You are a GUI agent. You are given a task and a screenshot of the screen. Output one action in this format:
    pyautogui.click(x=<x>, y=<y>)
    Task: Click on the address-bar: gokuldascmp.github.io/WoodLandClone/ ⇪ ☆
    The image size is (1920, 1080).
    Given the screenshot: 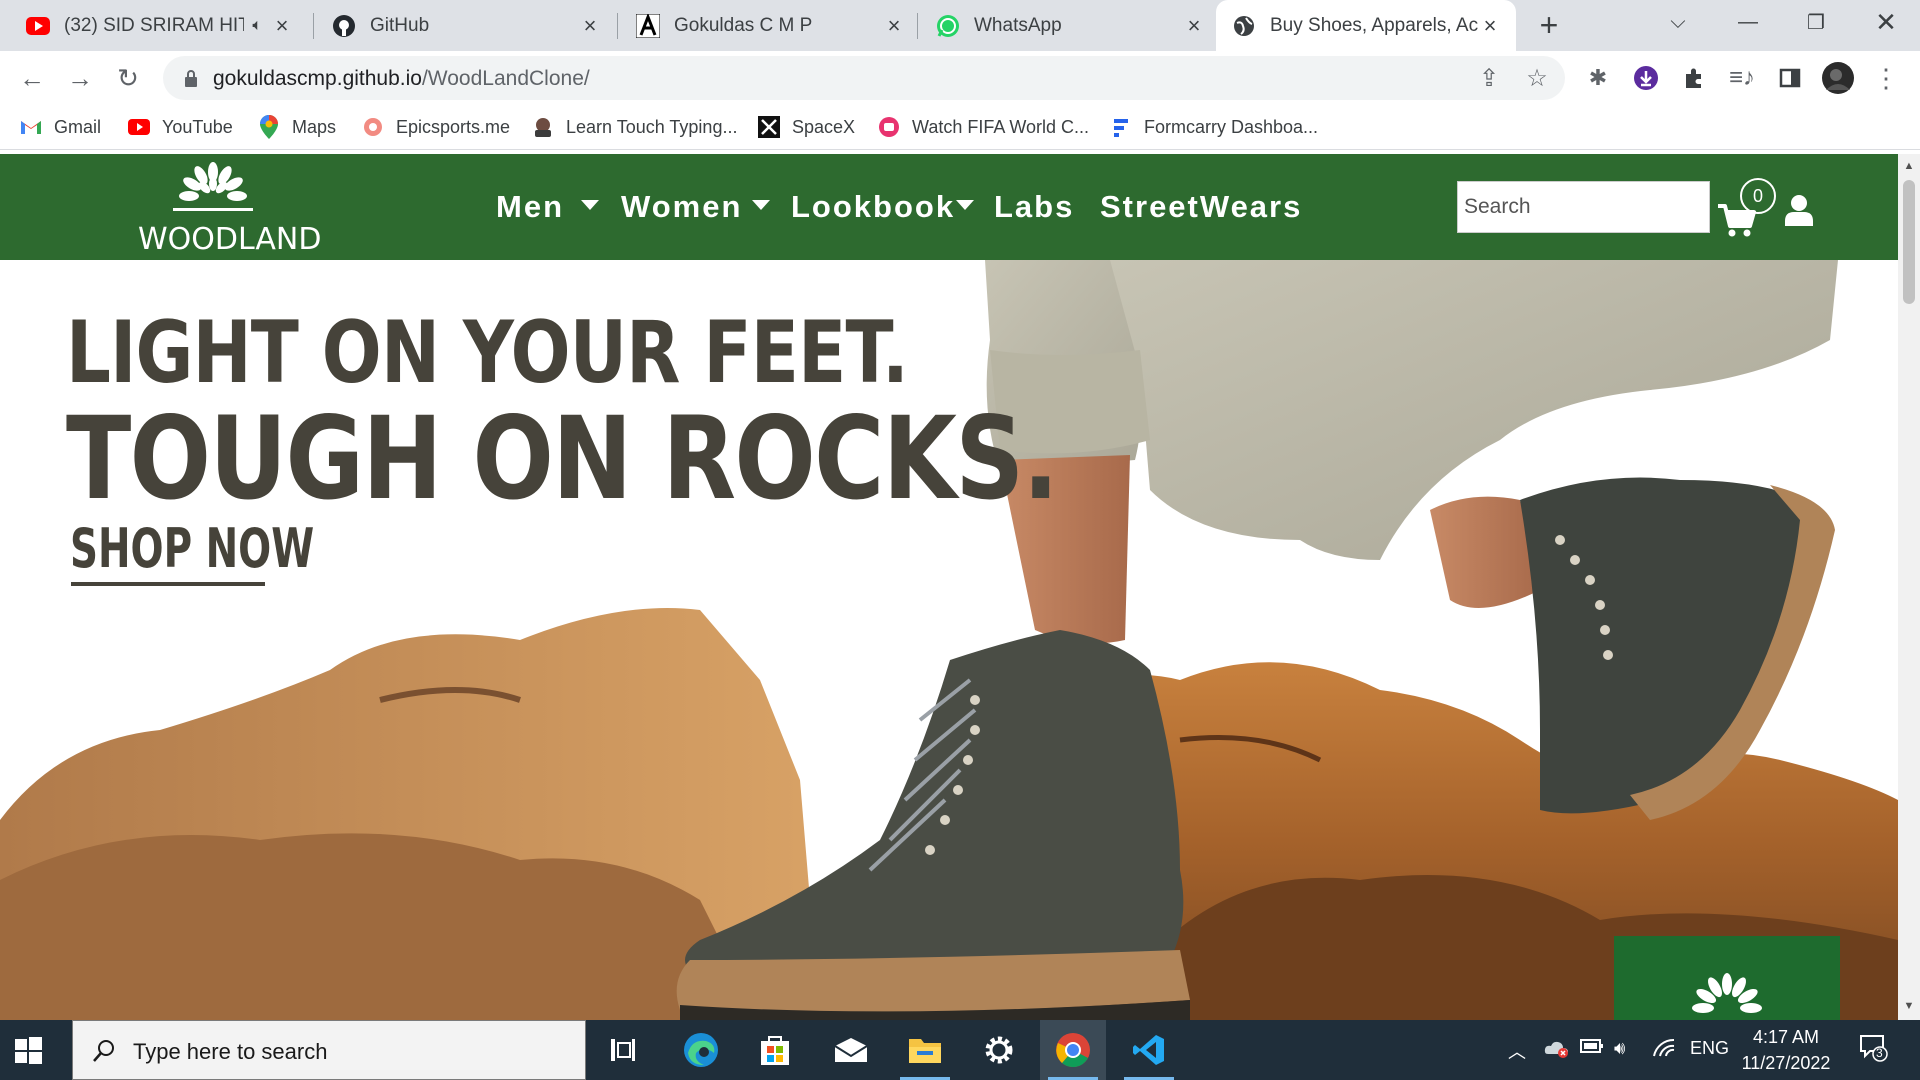 What is the action you would take?
    pyautogui.click(x=864, y=78)
    